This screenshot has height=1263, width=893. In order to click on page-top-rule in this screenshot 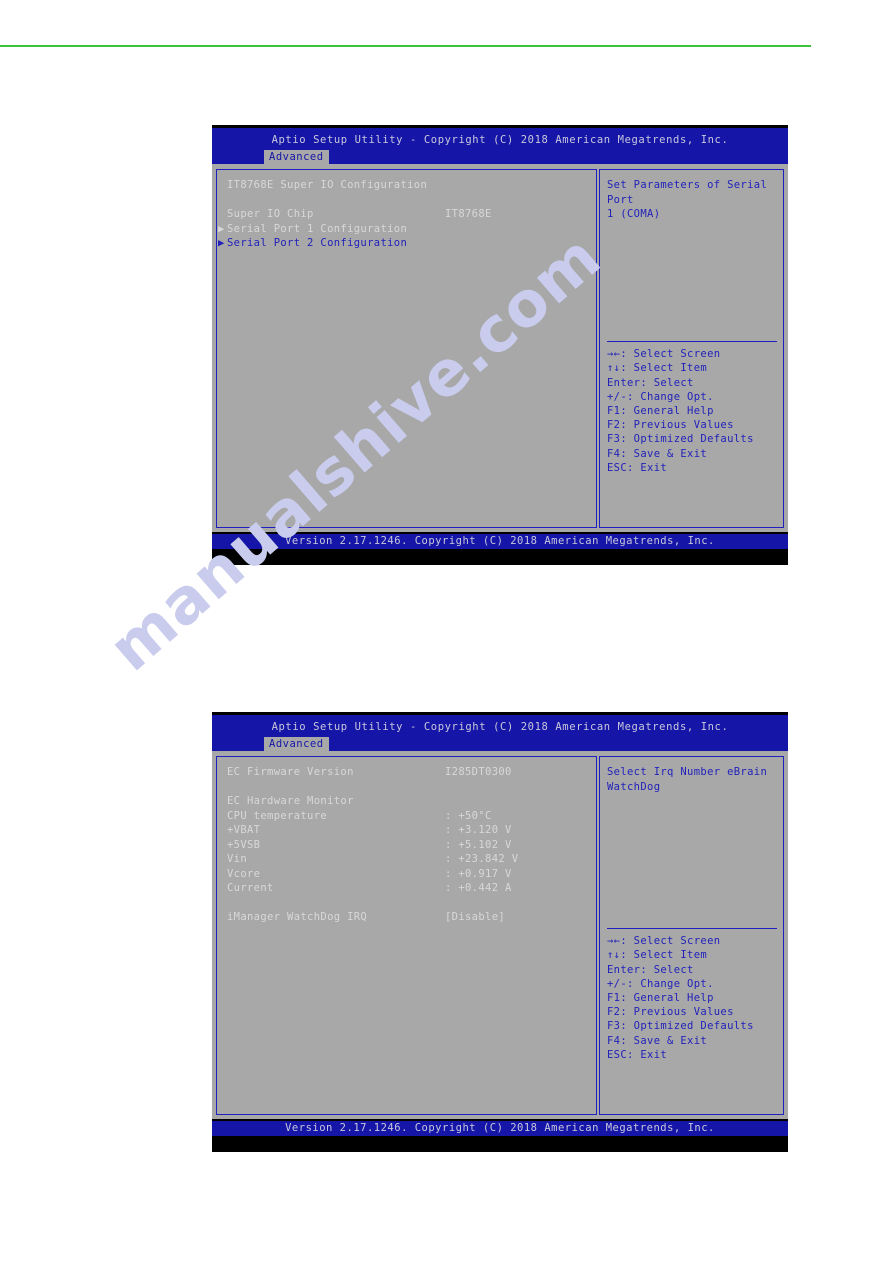, I will do `click(405, 46)`.